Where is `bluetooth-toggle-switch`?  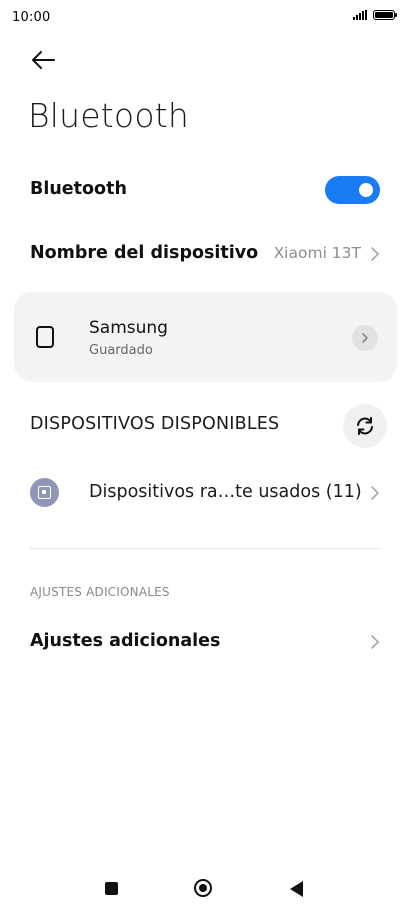 bluetooth-toggle-switch is located at coordinates (352, 190).